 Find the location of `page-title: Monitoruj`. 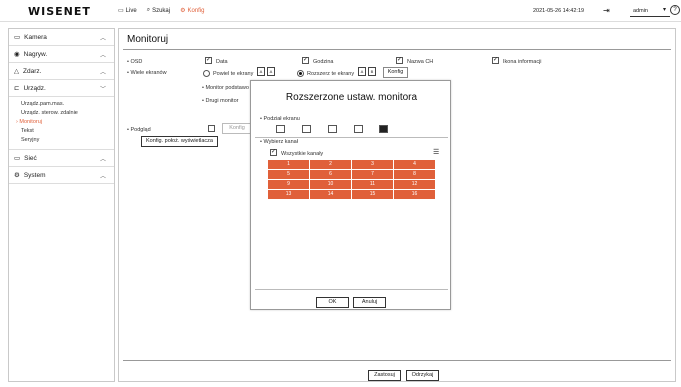

page-title: Monitoruj is located at coordinates (148, 39).